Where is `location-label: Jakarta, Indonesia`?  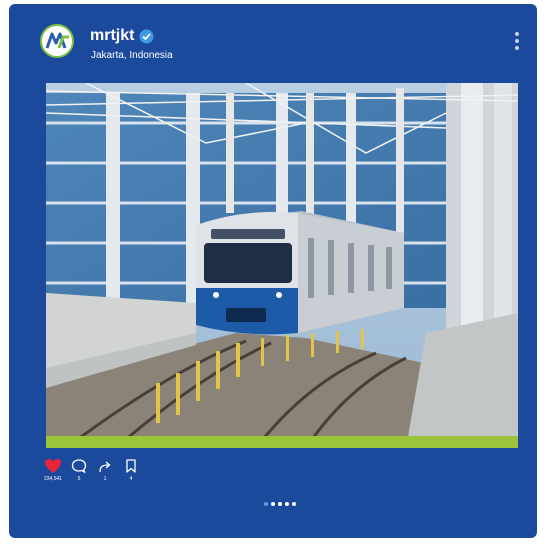 location-label: Jakarta, Indonesia is located at coordinates (132, 55).